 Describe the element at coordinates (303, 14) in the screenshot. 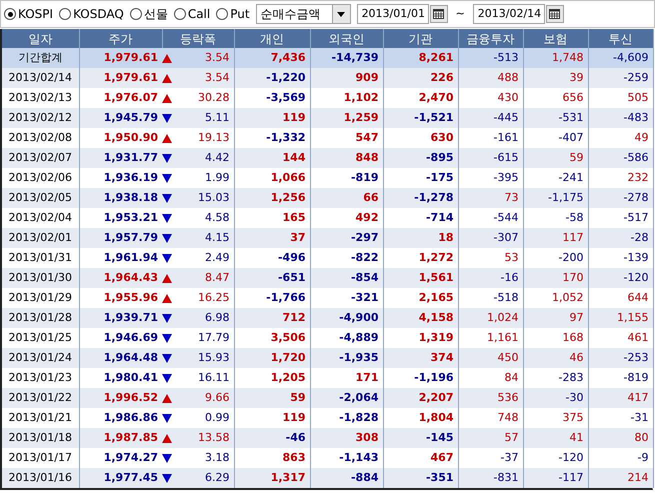

I see `measure-dropdown: 순매수금액` at that location.